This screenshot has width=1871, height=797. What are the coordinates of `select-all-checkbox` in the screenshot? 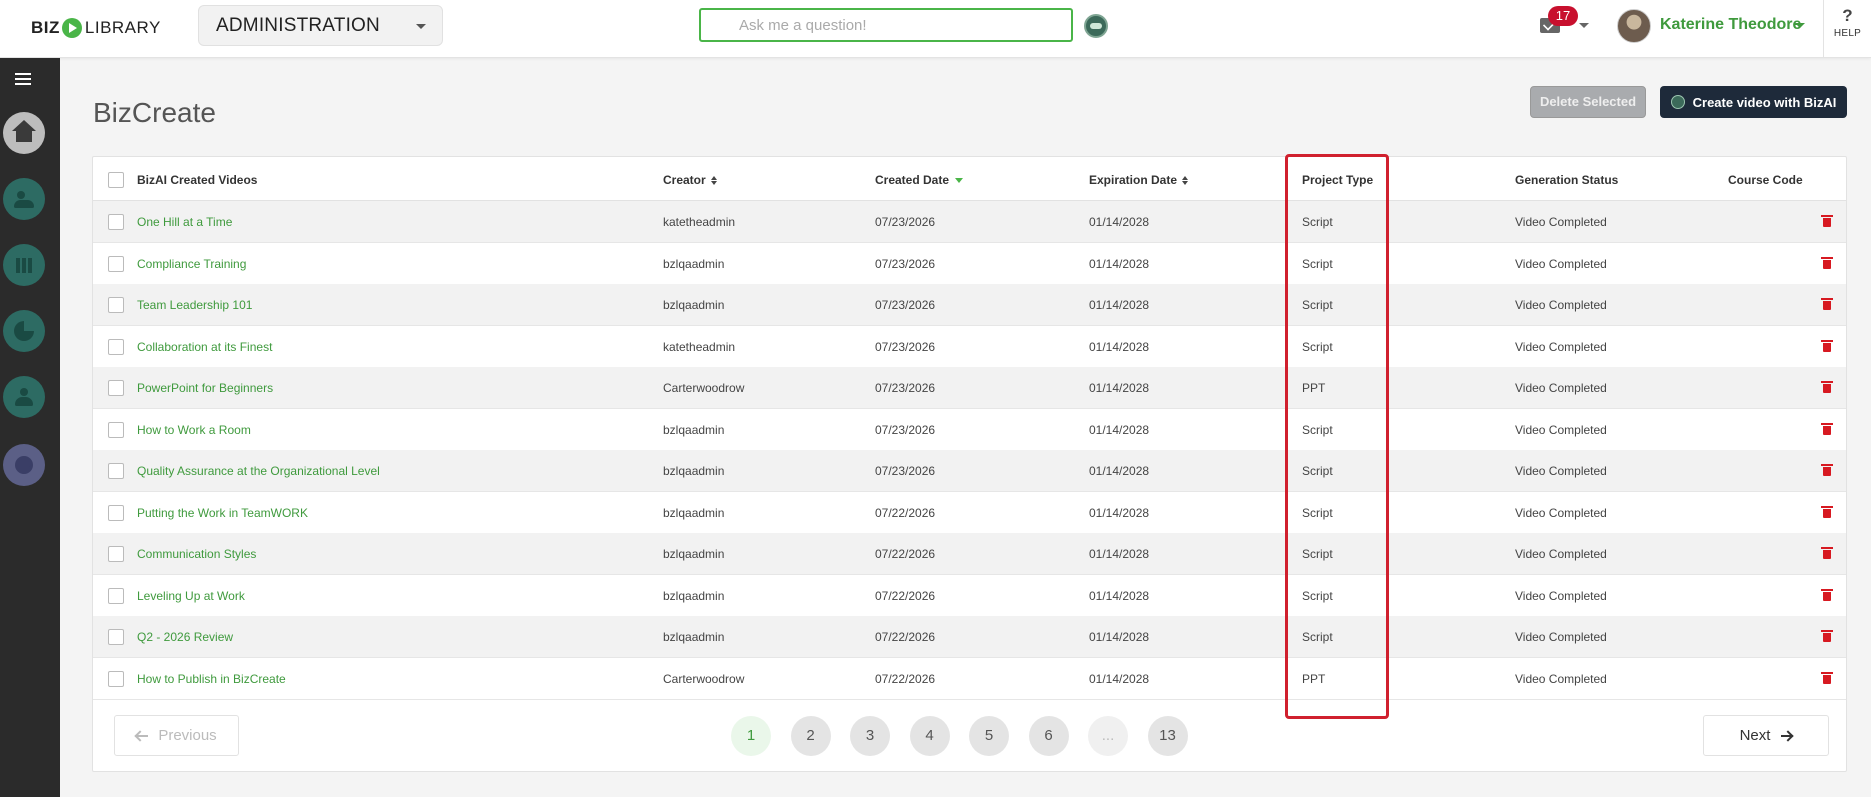 It's located at (116, 180).